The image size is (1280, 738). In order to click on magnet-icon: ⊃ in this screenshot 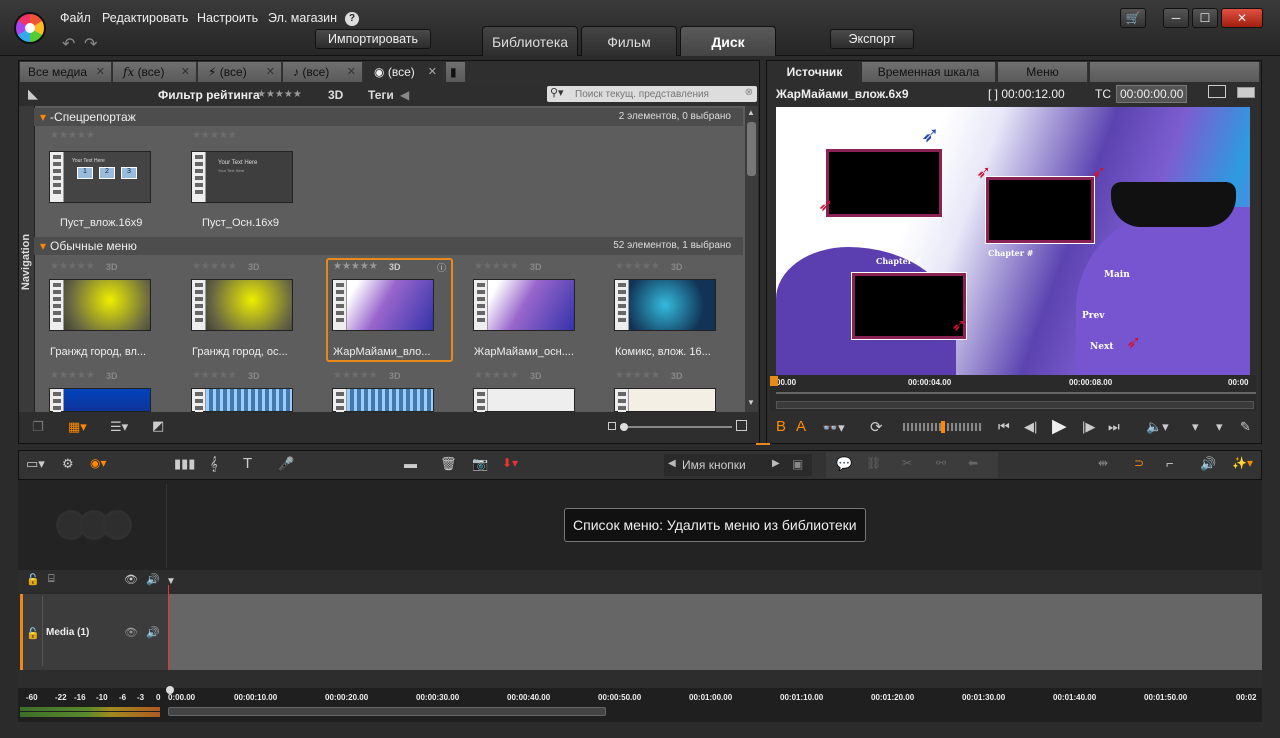, I will do `click(1139, 463)`.